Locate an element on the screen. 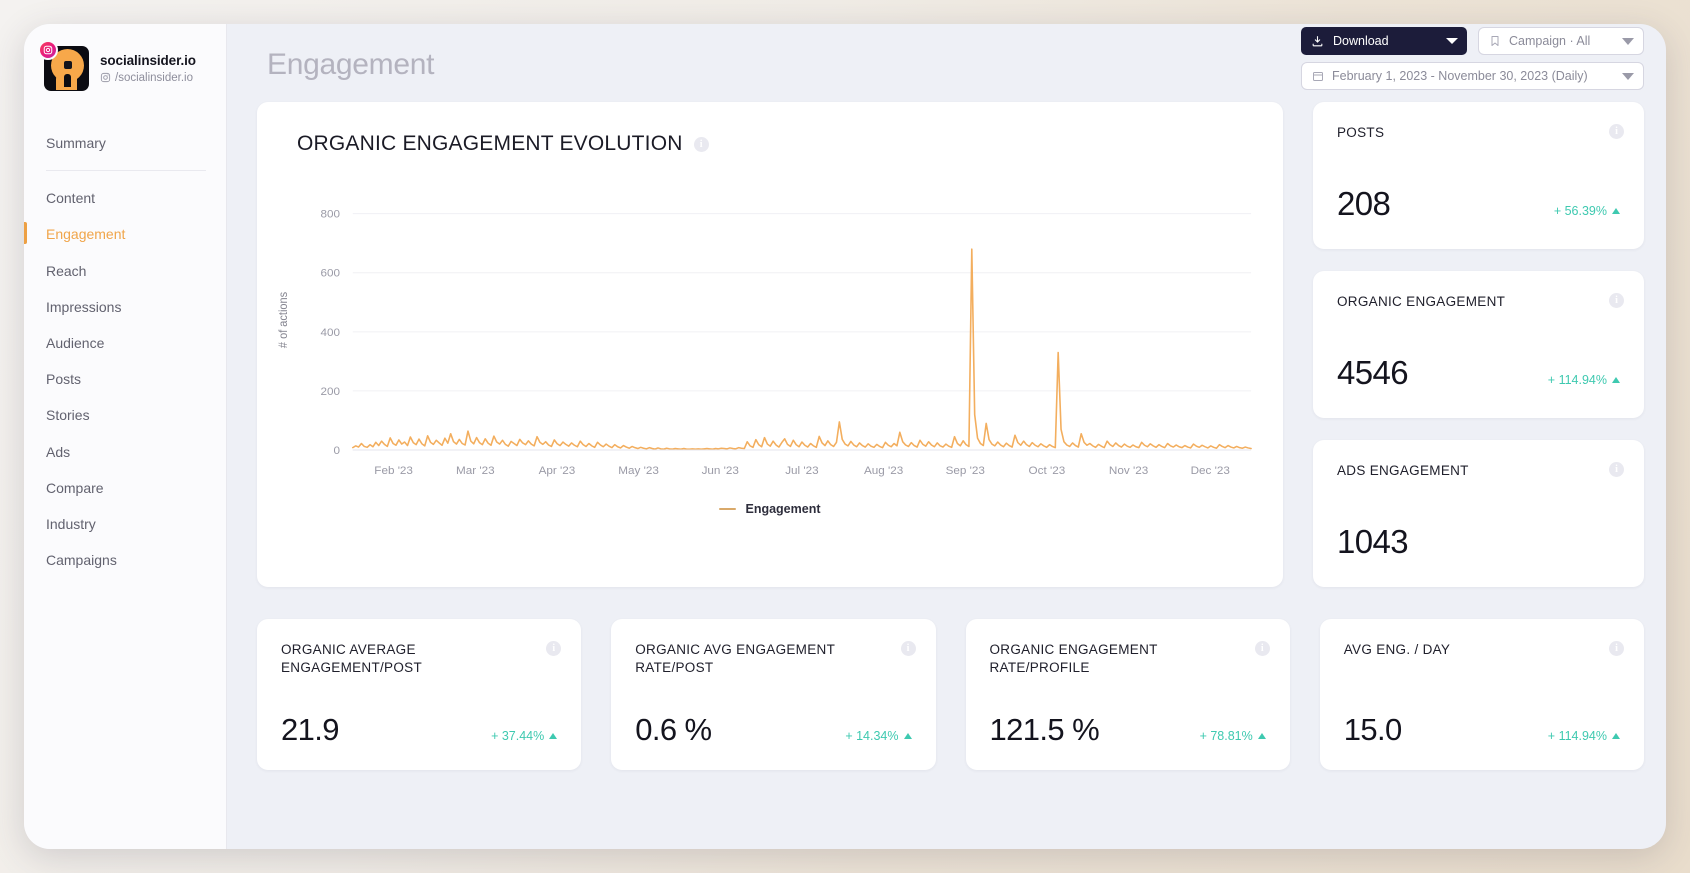  kpi-label: ORGANIC AVG ENGAGEMENT RATE/POST is located at coordinates (735, 659).